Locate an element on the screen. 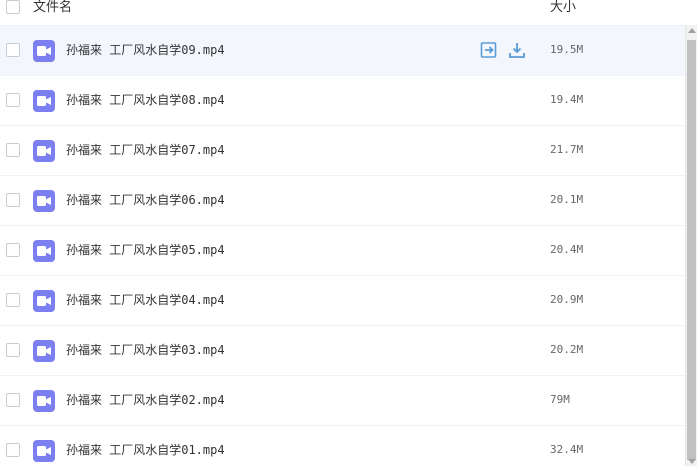 Image resolution: width=697 pixels, height=466 pixels. share-icon is located at coordinates (489, 50).